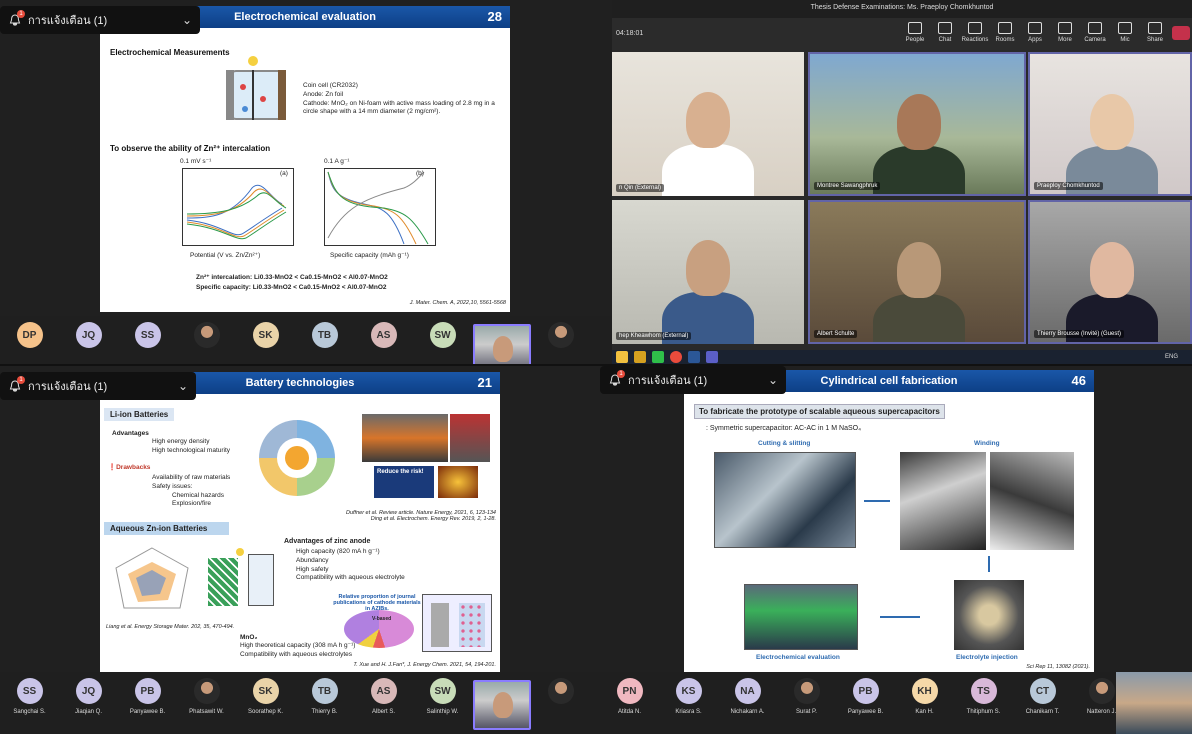  Describe the element at coordinates (708, 272) in the screenshot. I see `video-tile: hep Kheawhom (External)` at that location.